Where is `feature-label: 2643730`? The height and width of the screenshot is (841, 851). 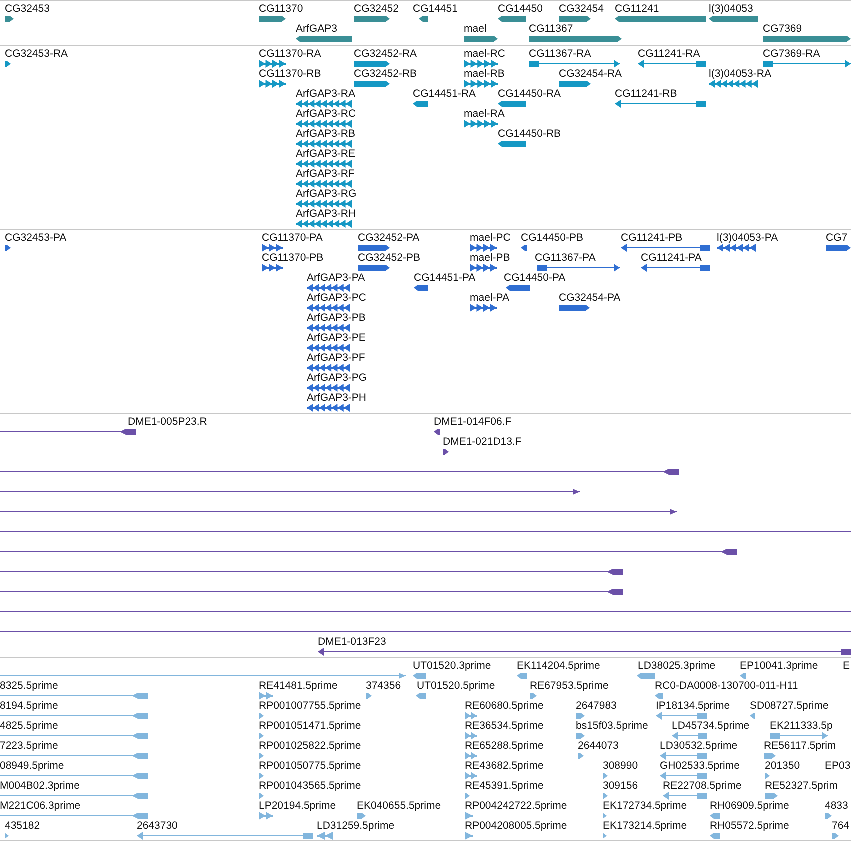
feature-label: 2643730 is located at coordinates (157, 826).